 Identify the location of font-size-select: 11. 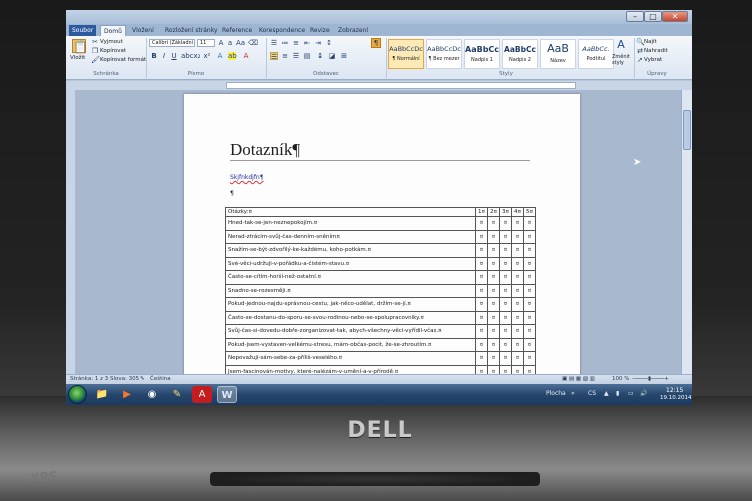
(206, 43).